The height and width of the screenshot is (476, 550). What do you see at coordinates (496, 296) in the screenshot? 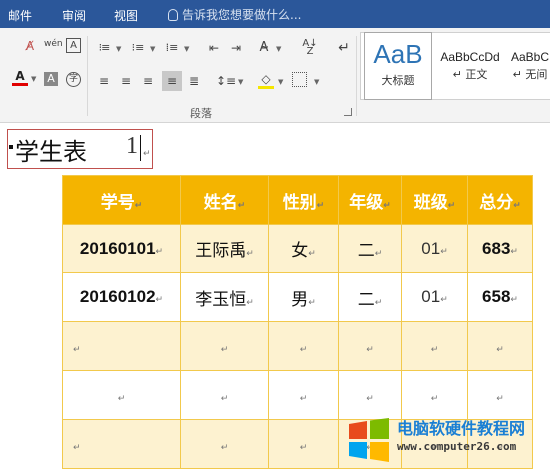
I see `cell-text: 658` at bounding box center [496, 296].